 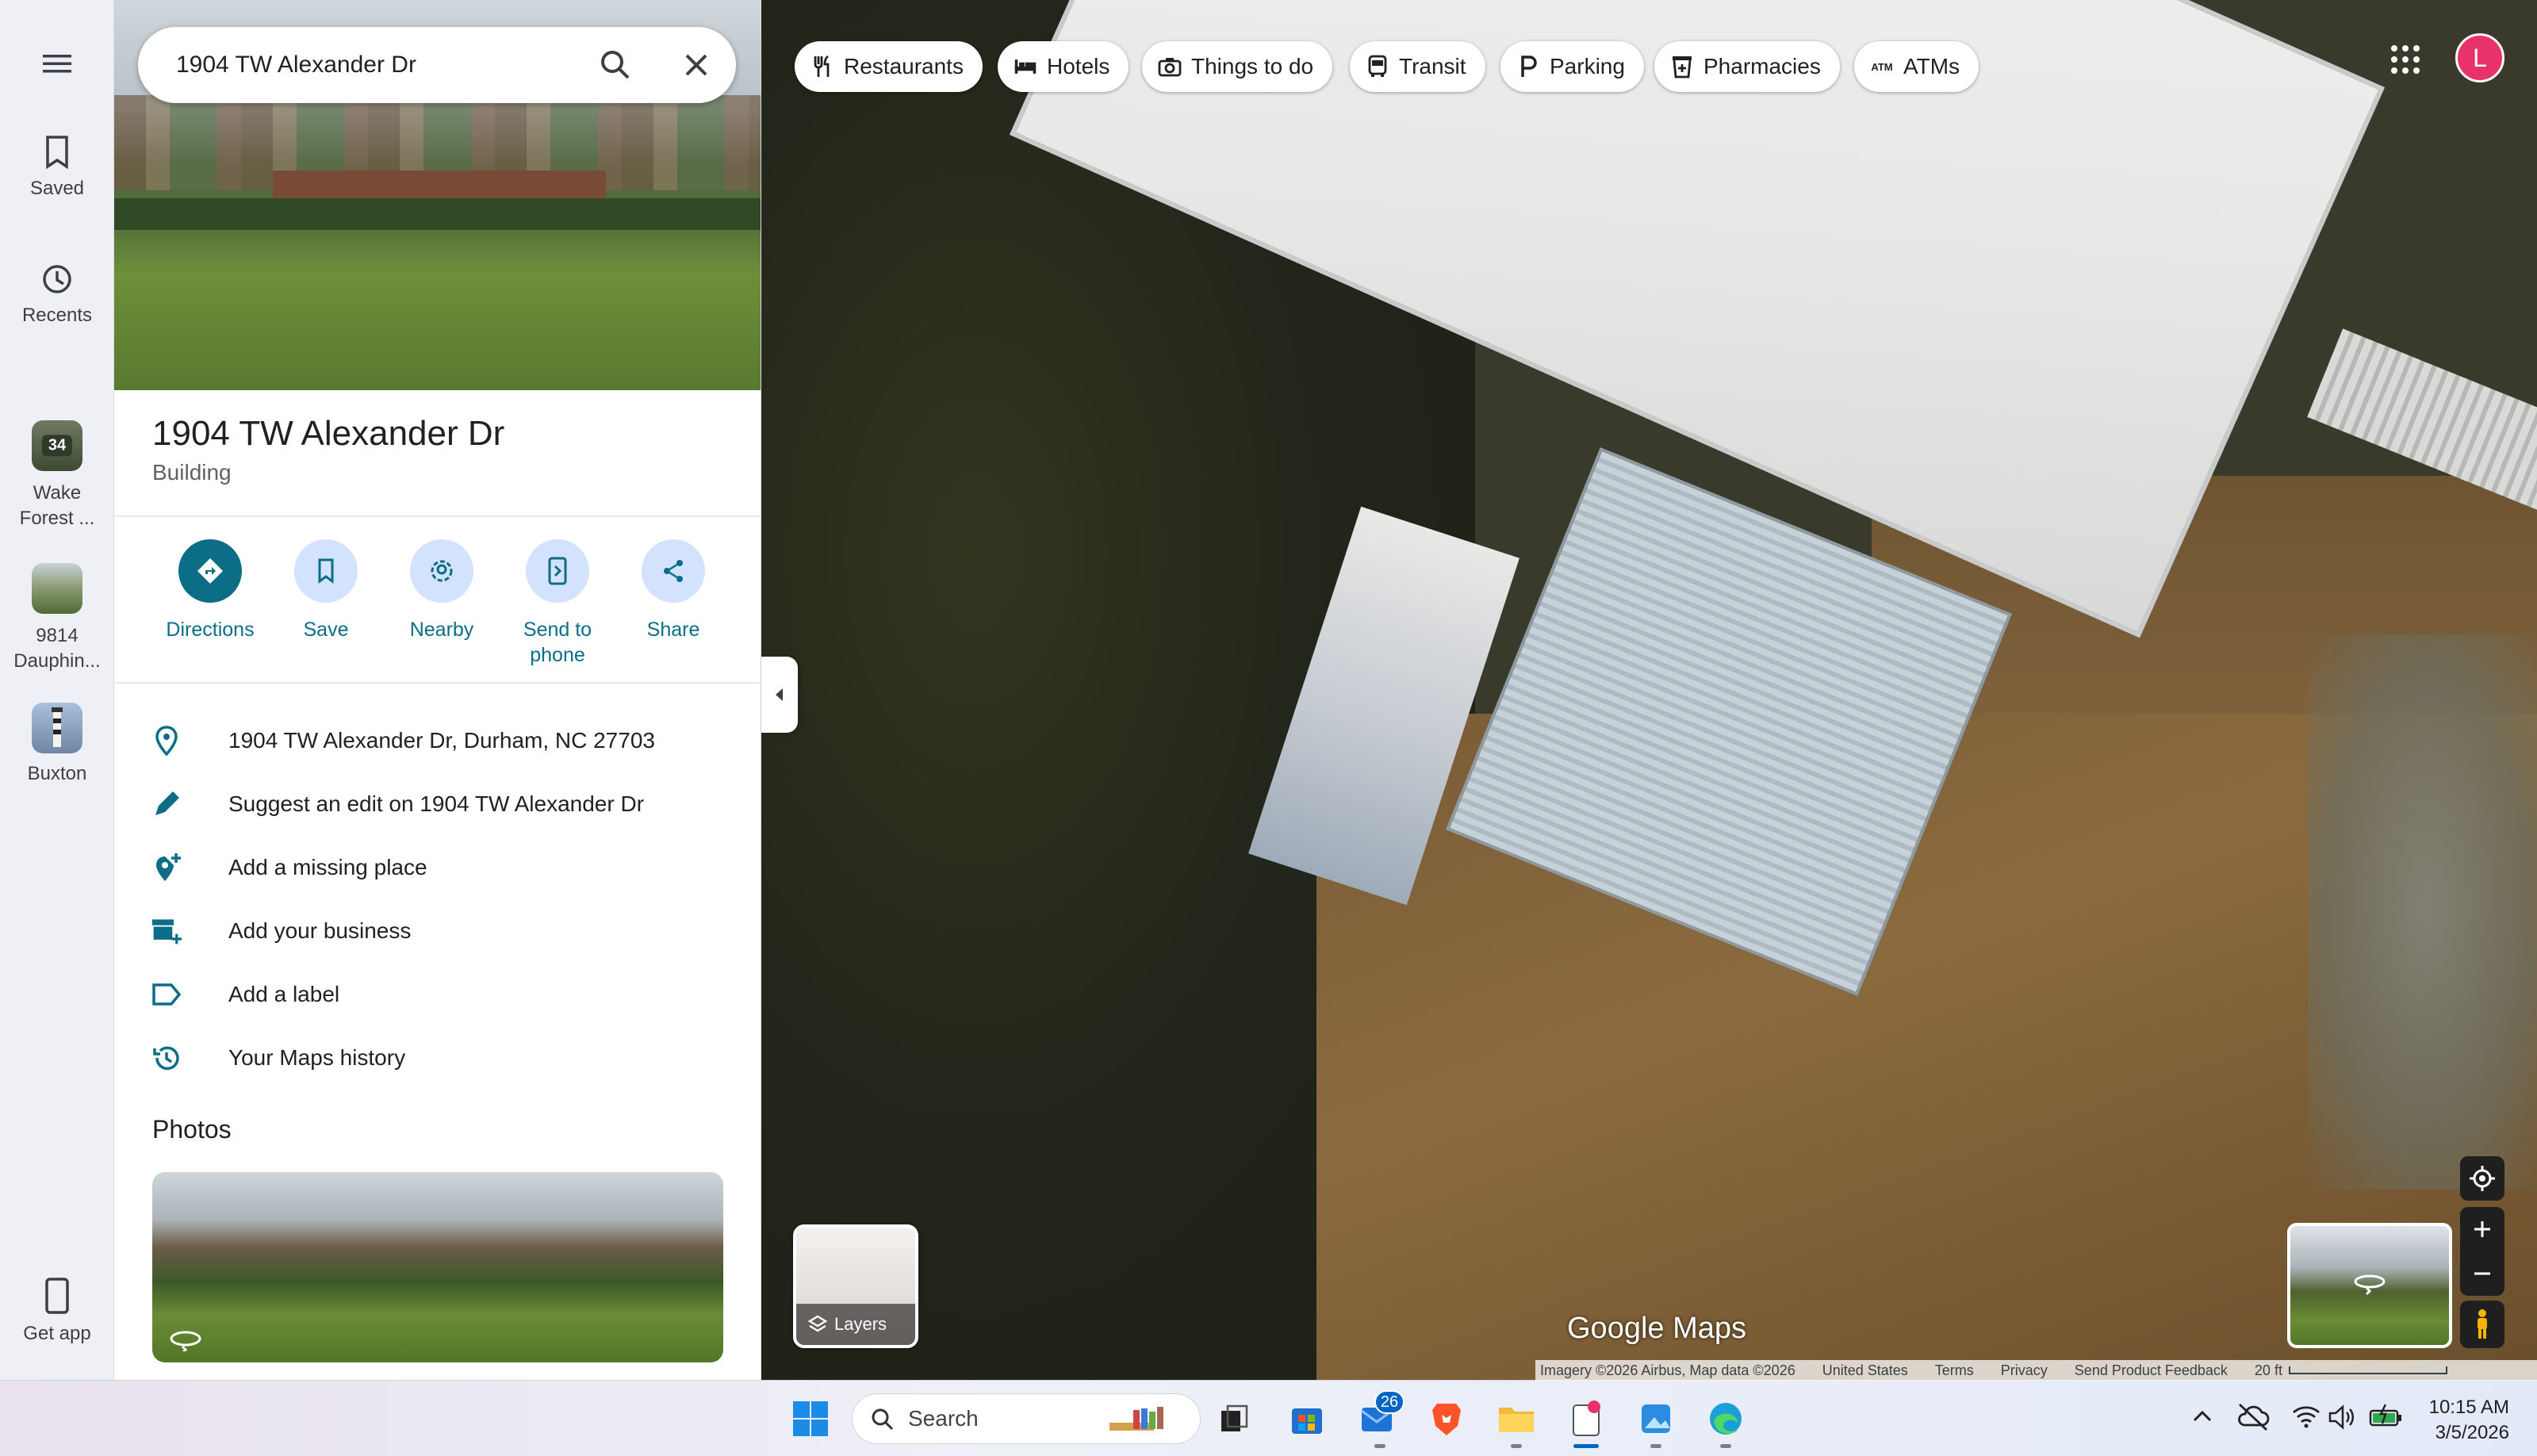 What do you see at coordinates (1667, 1370) in the screenshot?
I see `imagery-credit: Imagery ©2026 Airbus, Map data ©2026` at bounding box center [1667, 1370].